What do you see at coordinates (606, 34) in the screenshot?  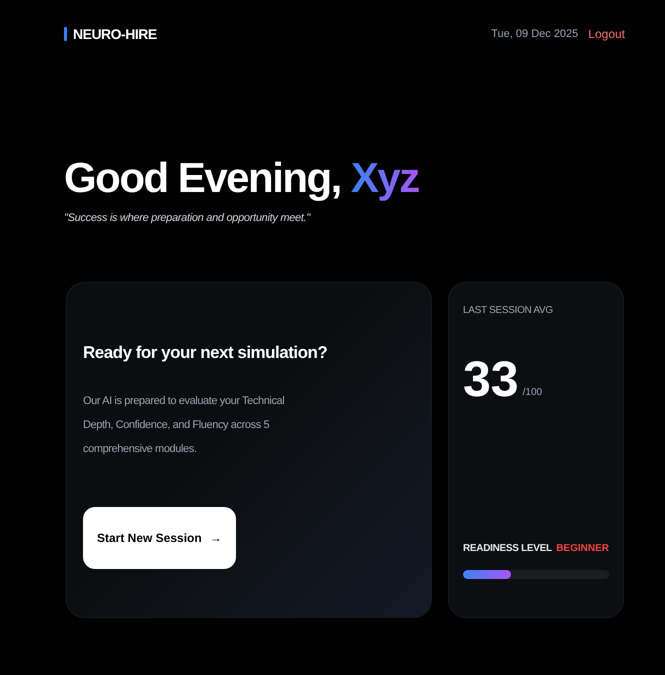 I see `logout-link: Logout` at bounding box center [606, 34].